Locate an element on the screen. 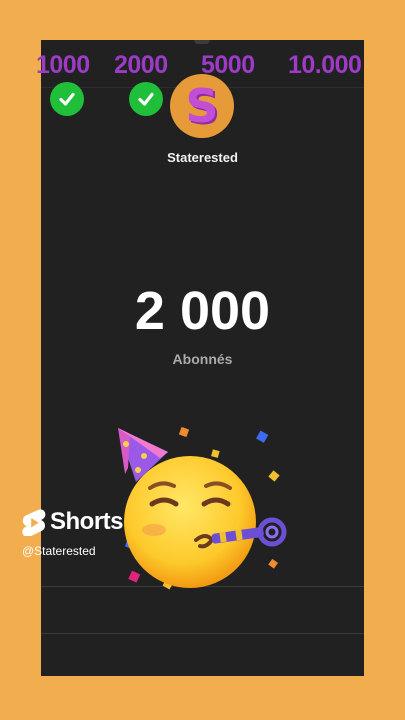 This screenshot has width=405, height=720. shorts-logo-icon is located at coordinates (34, 522).